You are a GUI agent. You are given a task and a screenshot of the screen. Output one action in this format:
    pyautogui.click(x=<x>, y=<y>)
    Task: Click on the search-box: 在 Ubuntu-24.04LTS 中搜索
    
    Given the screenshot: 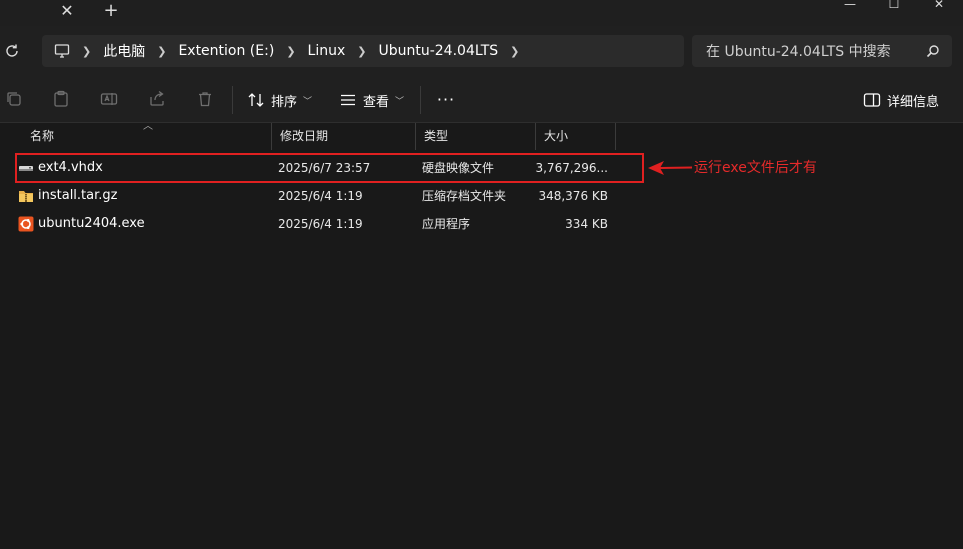 What is the action you would take?
    pyautogui.click(x=822, y=51)
    